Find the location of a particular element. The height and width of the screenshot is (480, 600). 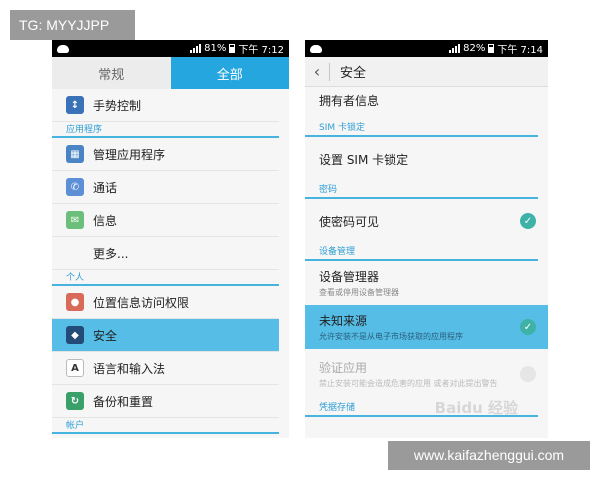

watermark-bottom-right: www.kaifazhenggui.com is located at coordinates (489, 455).